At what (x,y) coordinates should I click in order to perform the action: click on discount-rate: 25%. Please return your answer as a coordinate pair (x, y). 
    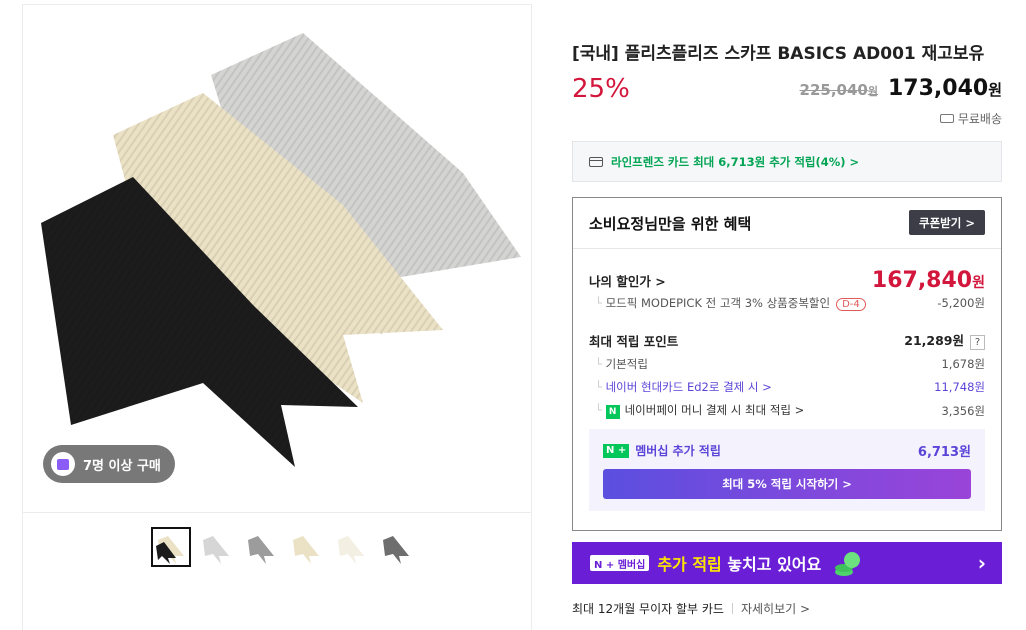
    Looking at the image, I should click on (601, 89).